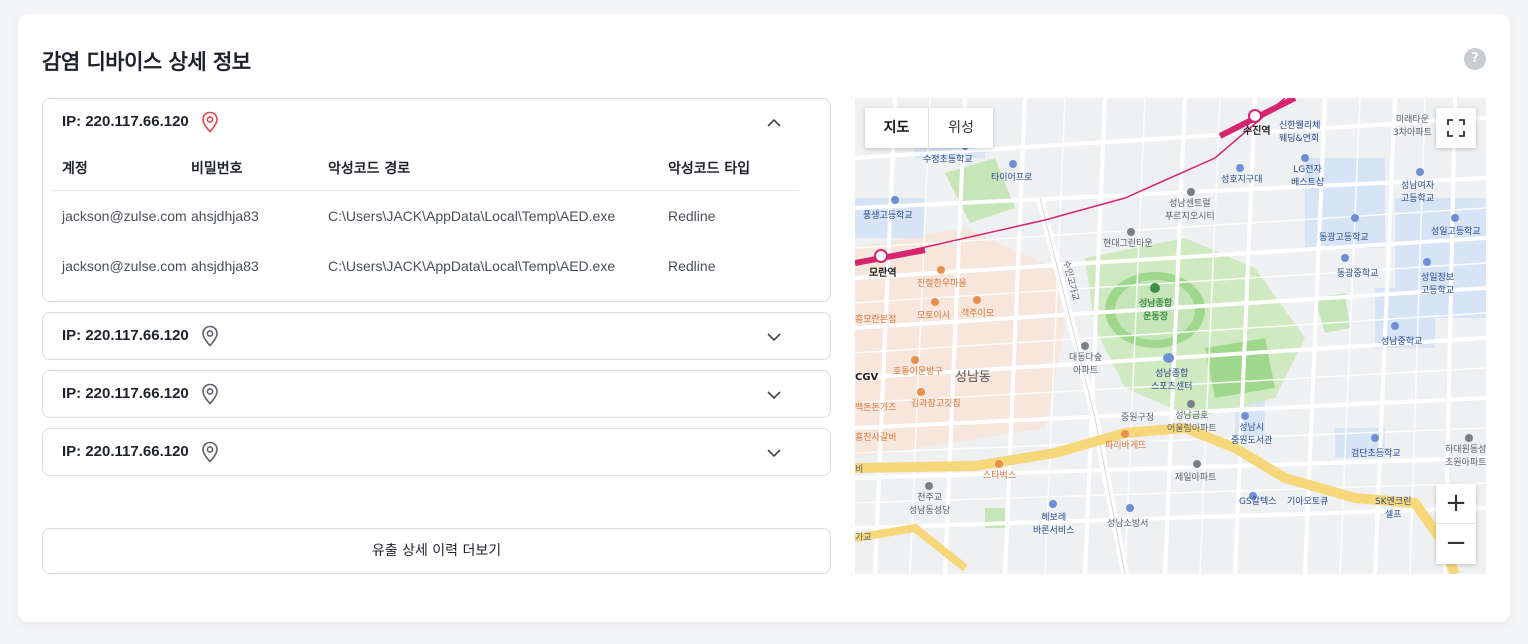  Describe the element at coordinates (1192, 422) in the screenshot. I see `map-label: 성남금호 어울림아파트` at that location.